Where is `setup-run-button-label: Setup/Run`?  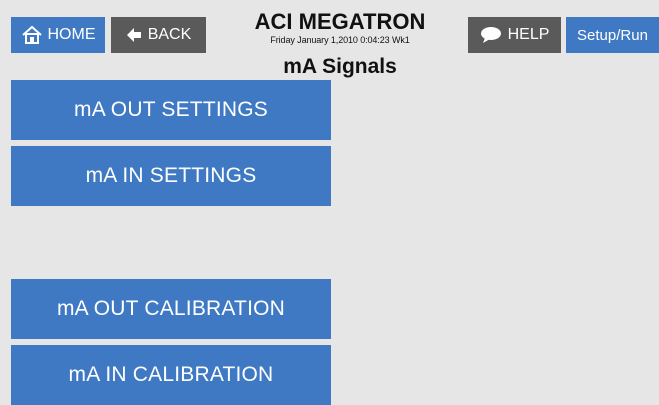
setup-run-button-label: Setup/Run is located at coordinates (612, 35).